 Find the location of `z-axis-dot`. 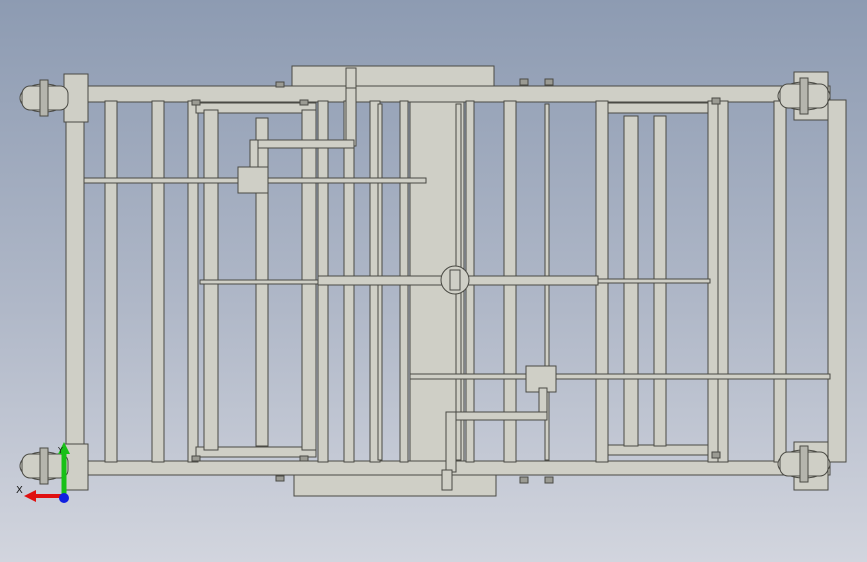

z-axis-dot is located at coordinates (64, 498).